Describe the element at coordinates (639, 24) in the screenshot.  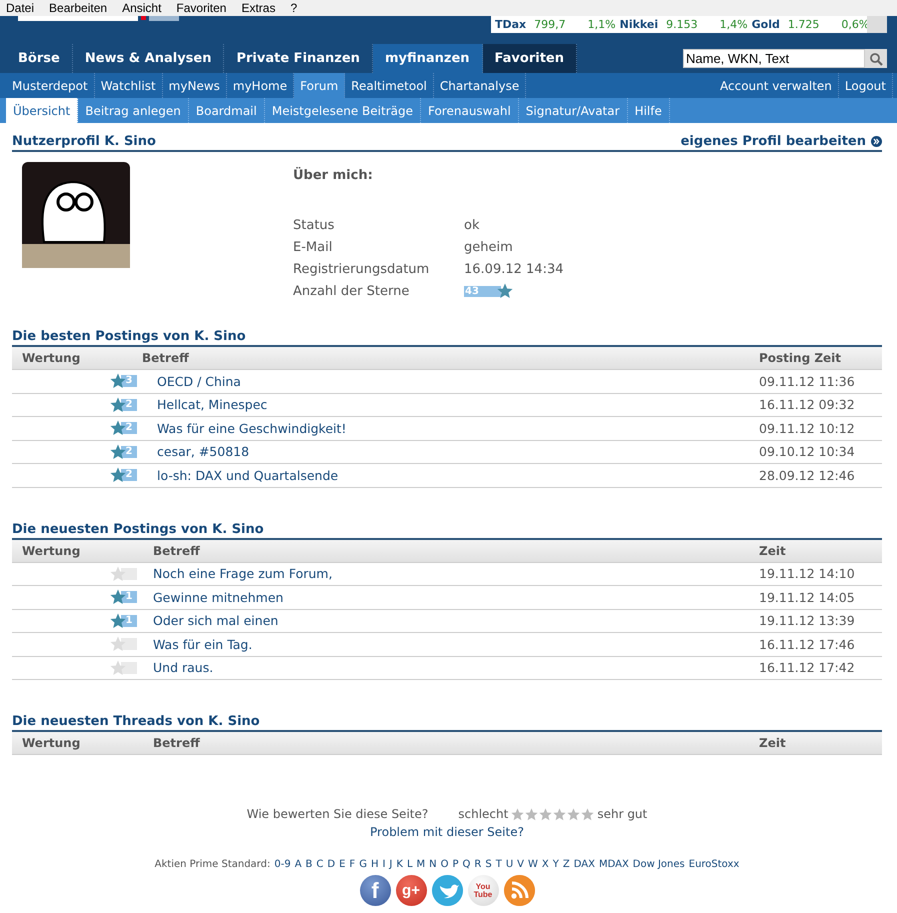
I see `ticker-name: Nikkei` at that location.